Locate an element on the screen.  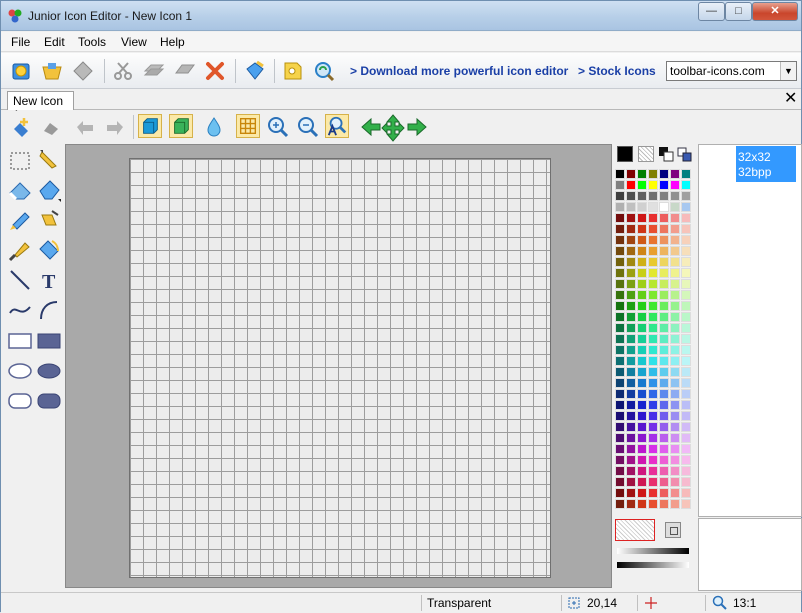
arrow-left-icon is located at coordinates (371, 127).